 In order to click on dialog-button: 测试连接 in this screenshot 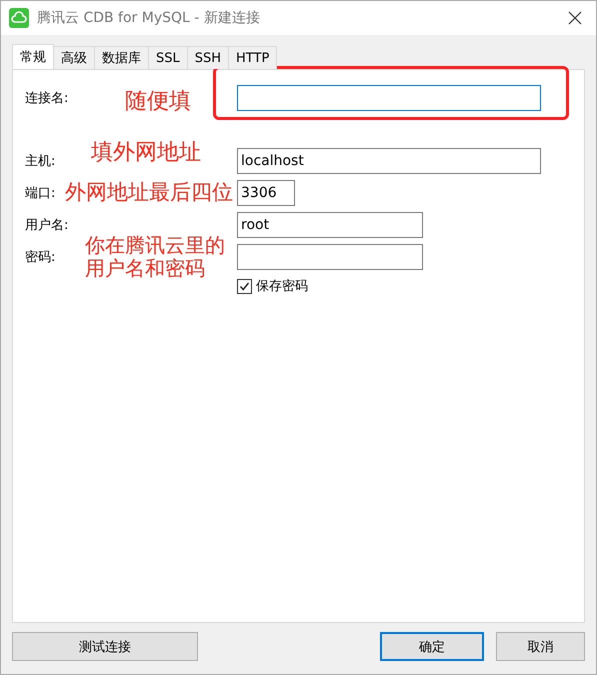, I will do `click(105, 646)`.